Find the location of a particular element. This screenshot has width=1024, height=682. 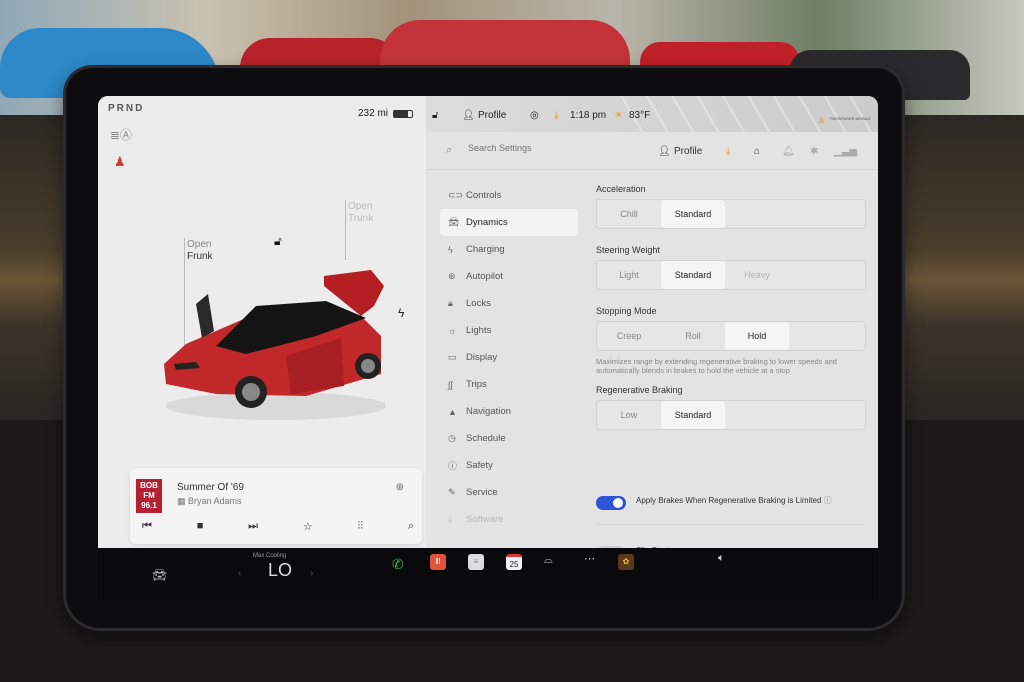

seatbelt-warning-icon: ♟ is located at coordinates (120, 161).